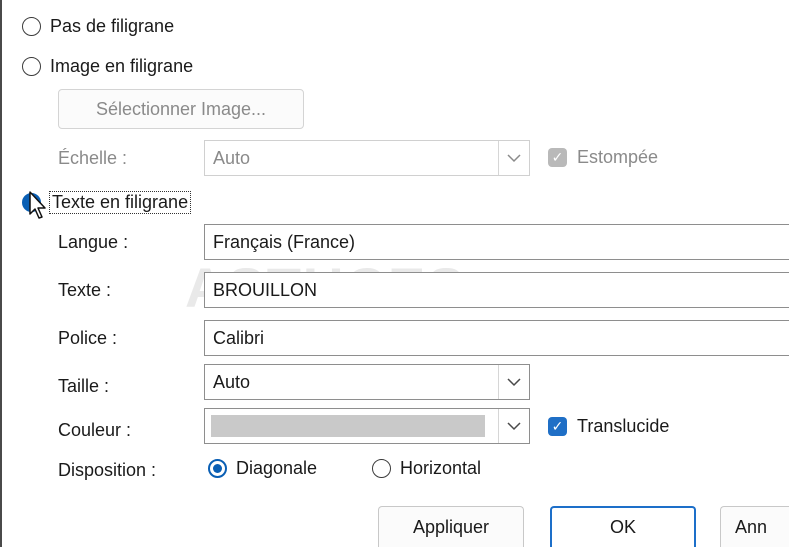 Image resolution: width=789 pixels, height=547 pixels. What do you see at coordinates (31, 26) in the screenshot?
I see `radio-no-watermark` at bounding box center [31, 26].